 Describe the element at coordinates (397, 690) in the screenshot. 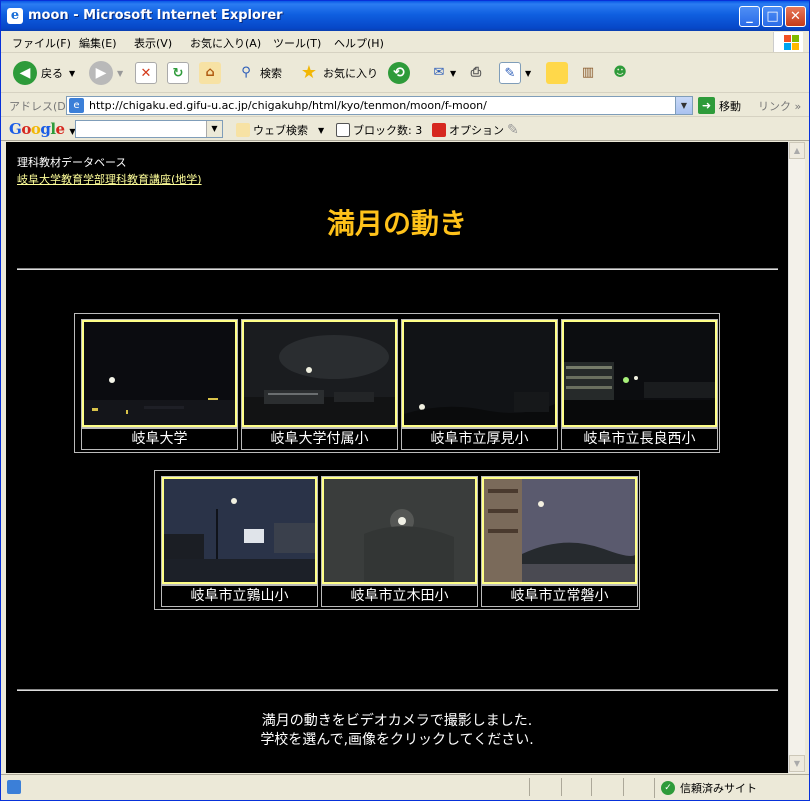

I see `divider-bottom` at that location.